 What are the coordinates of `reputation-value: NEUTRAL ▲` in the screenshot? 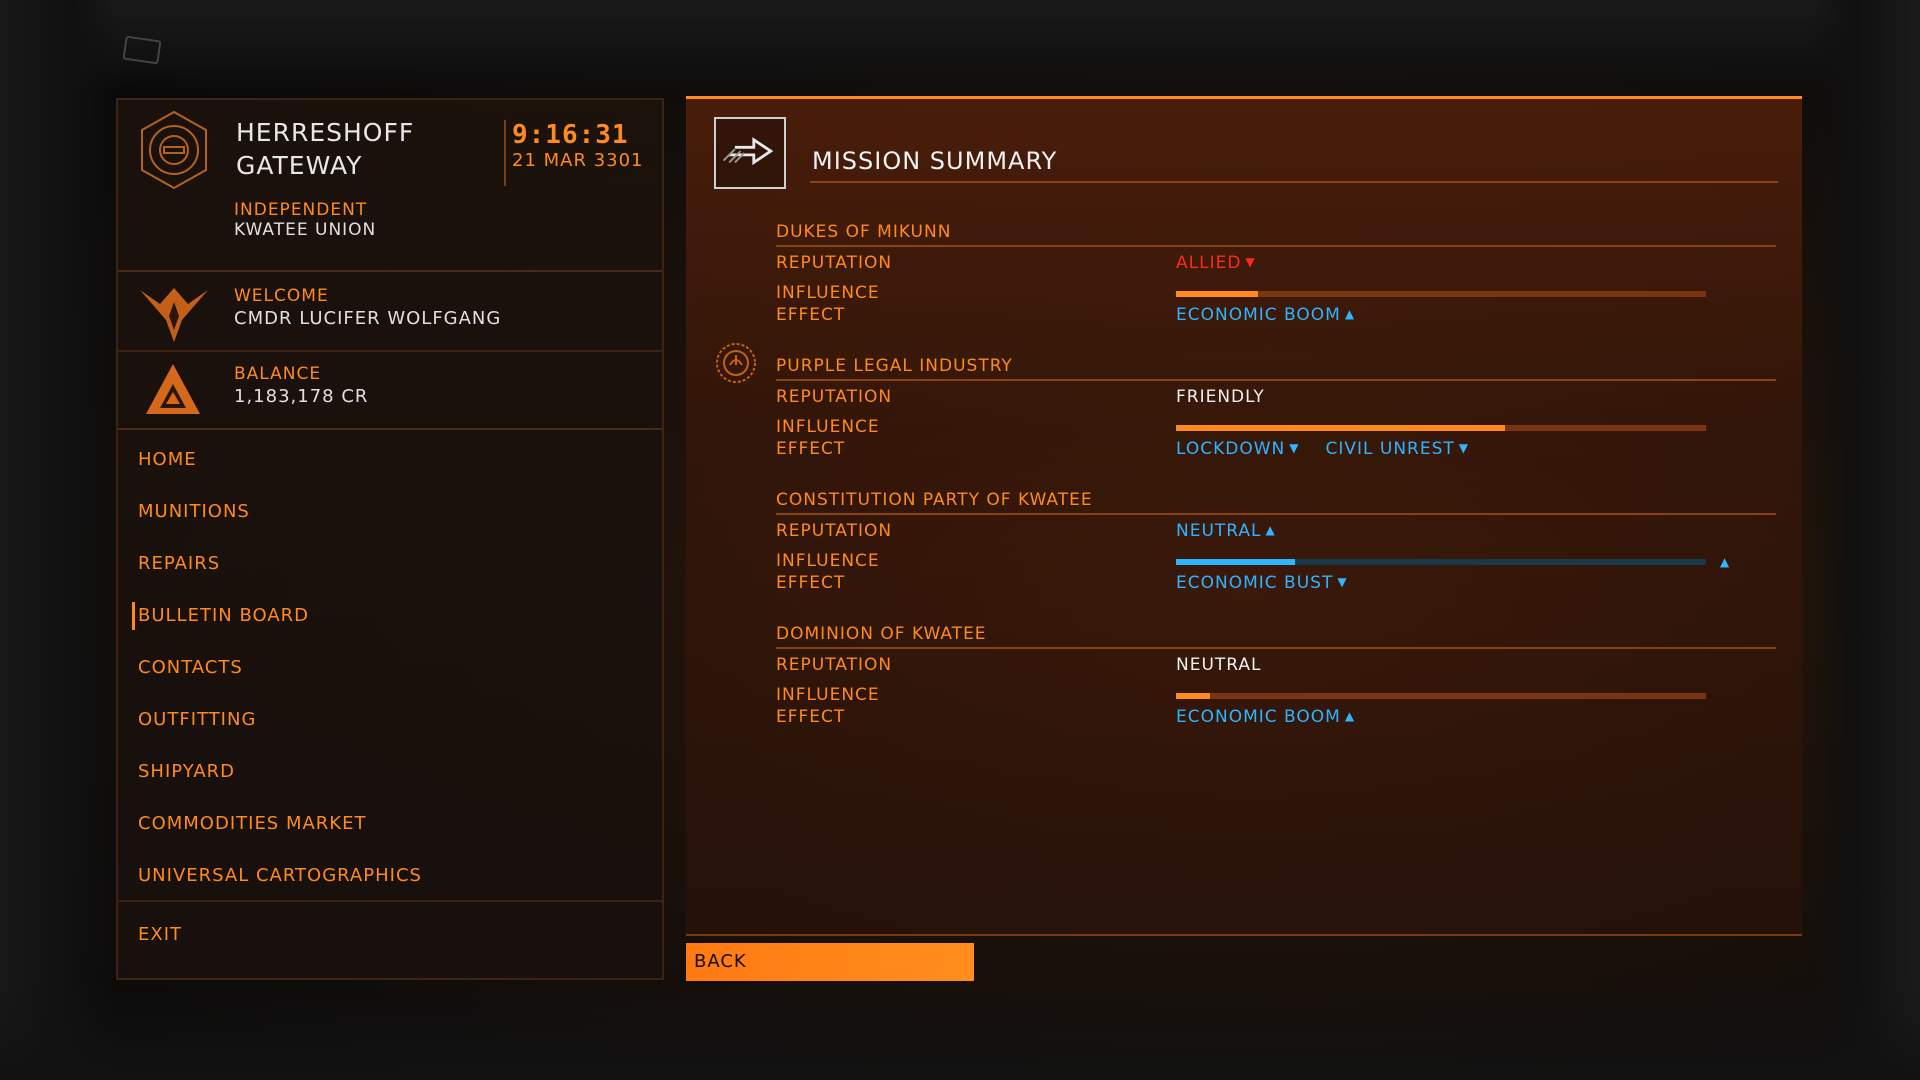 It's located at (1226, 531).